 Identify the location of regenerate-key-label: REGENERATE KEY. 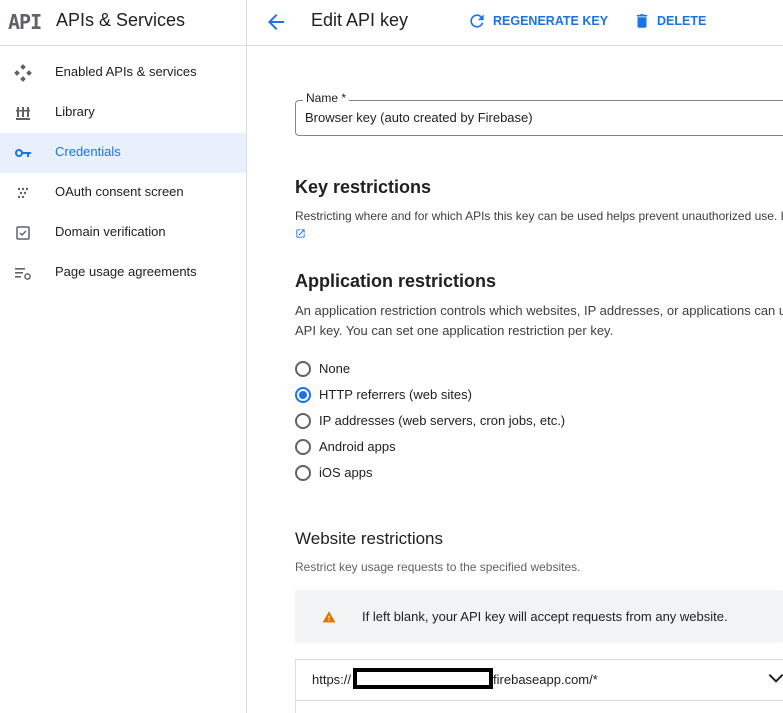
(551, 21).